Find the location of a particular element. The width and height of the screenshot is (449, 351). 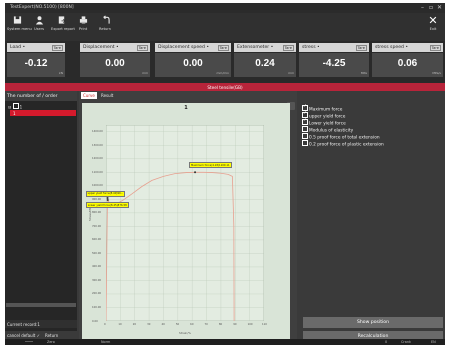

print-icon is located at coordinates (83, 20).